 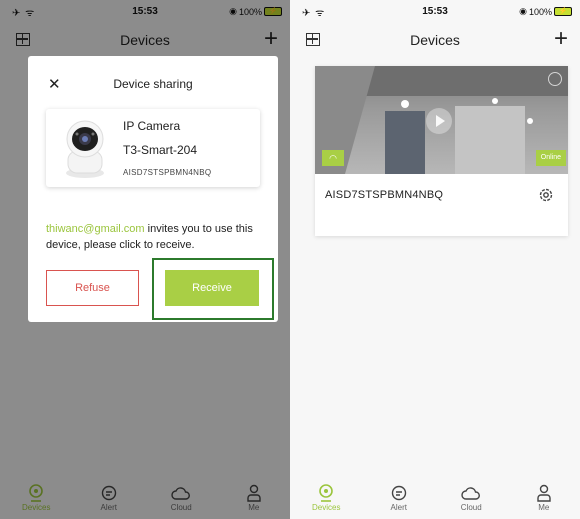 I want to click on tab-bar: Devices Alert Cloud Me, so click(x=435, y=498).